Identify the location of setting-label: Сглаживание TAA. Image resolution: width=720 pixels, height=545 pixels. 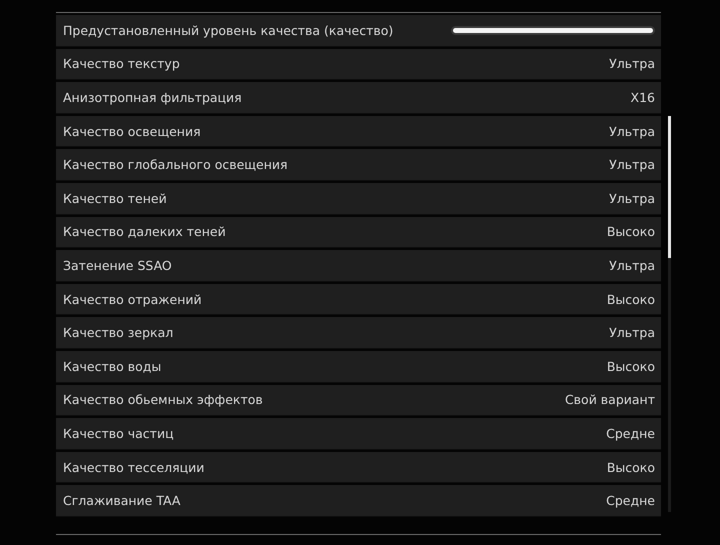
(121, 500).